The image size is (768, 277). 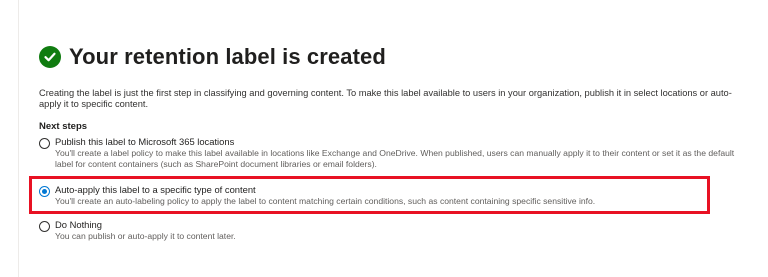 I want to click on highlight-box, so click(x=369, y=195).